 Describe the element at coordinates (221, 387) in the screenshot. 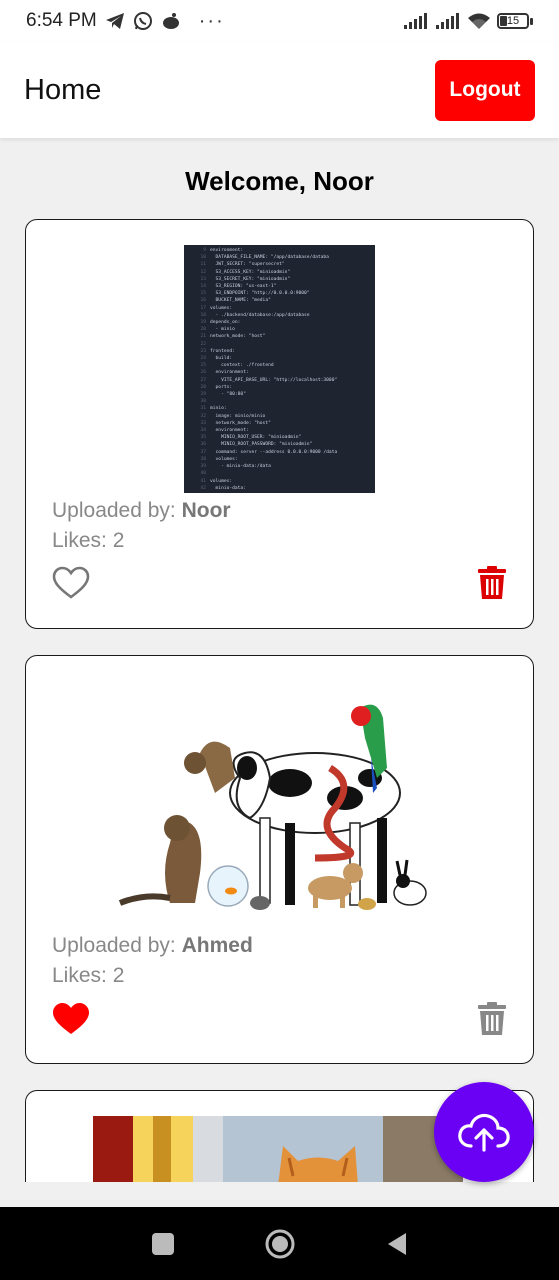

I see `code-line: ports:` at that location.